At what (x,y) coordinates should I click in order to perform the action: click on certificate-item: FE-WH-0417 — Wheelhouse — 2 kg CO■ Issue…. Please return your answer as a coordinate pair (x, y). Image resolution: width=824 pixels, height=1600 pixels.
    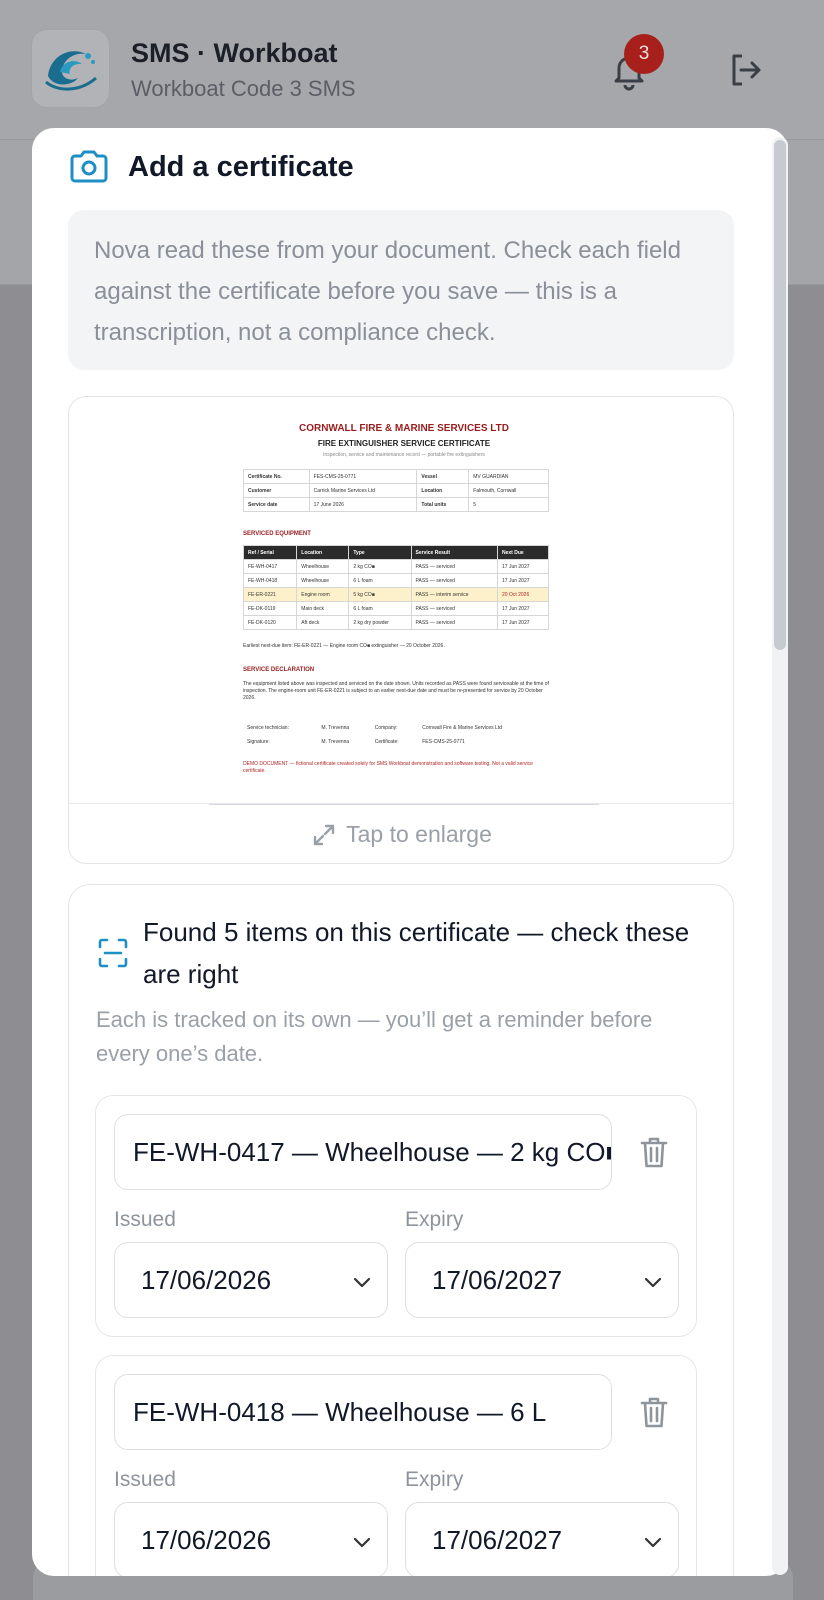
    Looking at the image, I should click on (396, 1216).